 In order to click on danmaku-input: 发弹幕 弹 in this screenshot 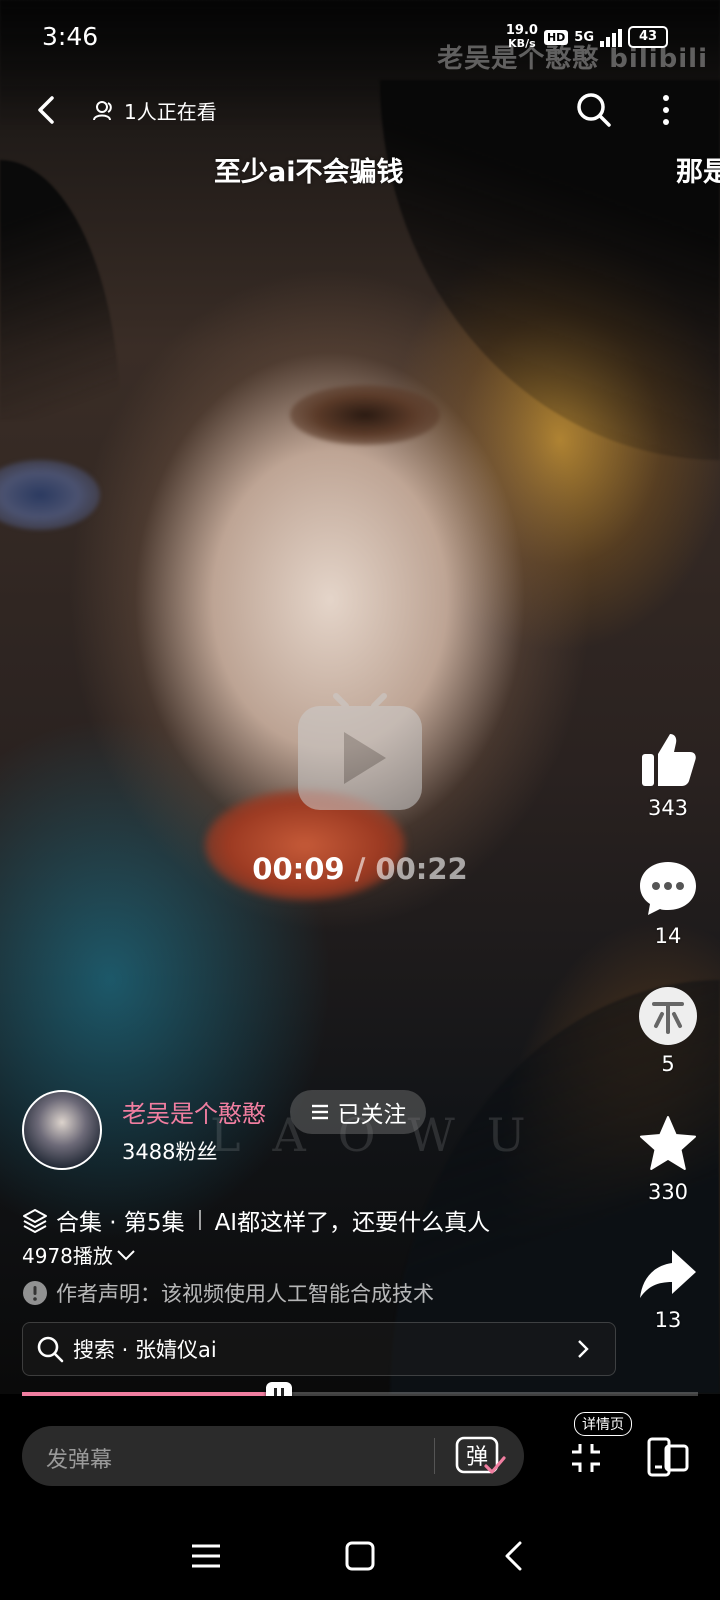, I will do `click(273, 1456)`.